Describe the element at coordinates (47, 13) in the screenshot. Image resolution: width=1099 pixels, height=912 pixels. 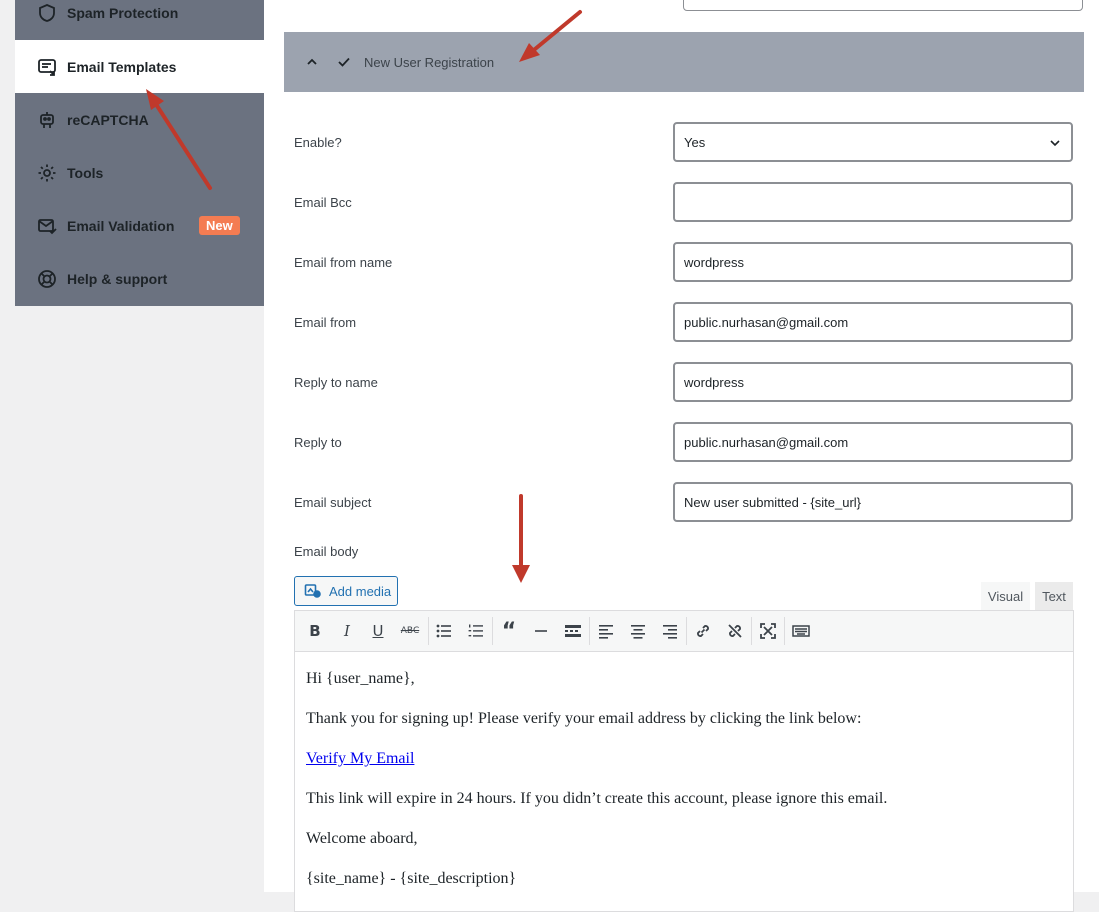
I see `shield-icon` at that location.